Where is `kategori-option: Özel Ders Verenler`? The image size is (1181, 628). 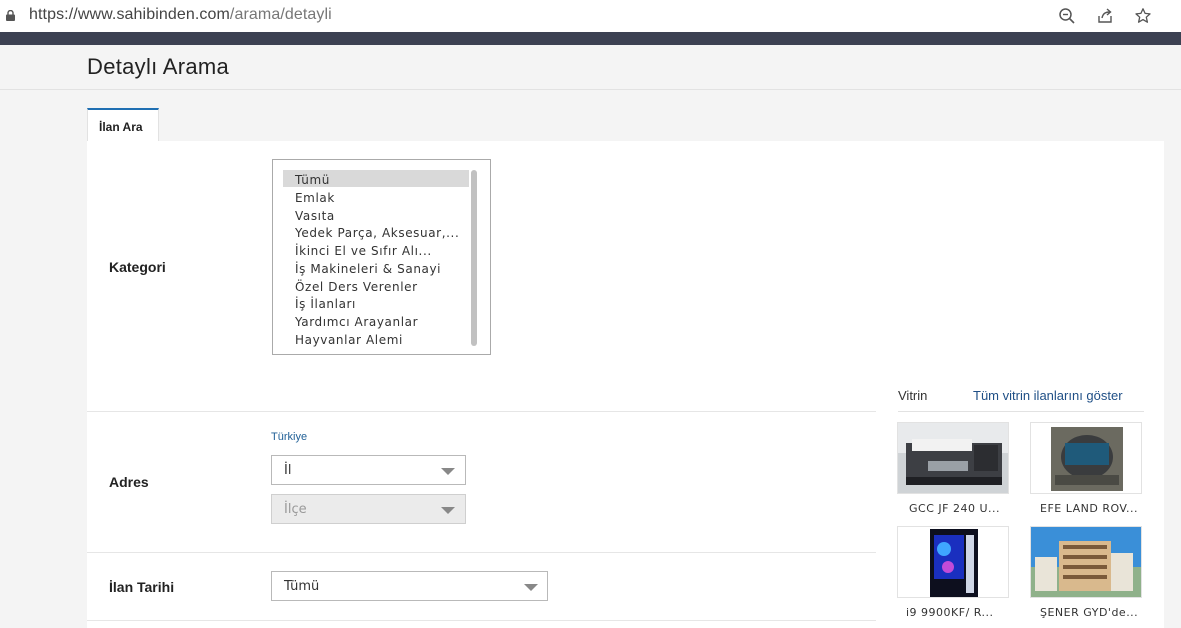 kategori-option: Özel Ders Verenler is located at coordinates (356, 287).